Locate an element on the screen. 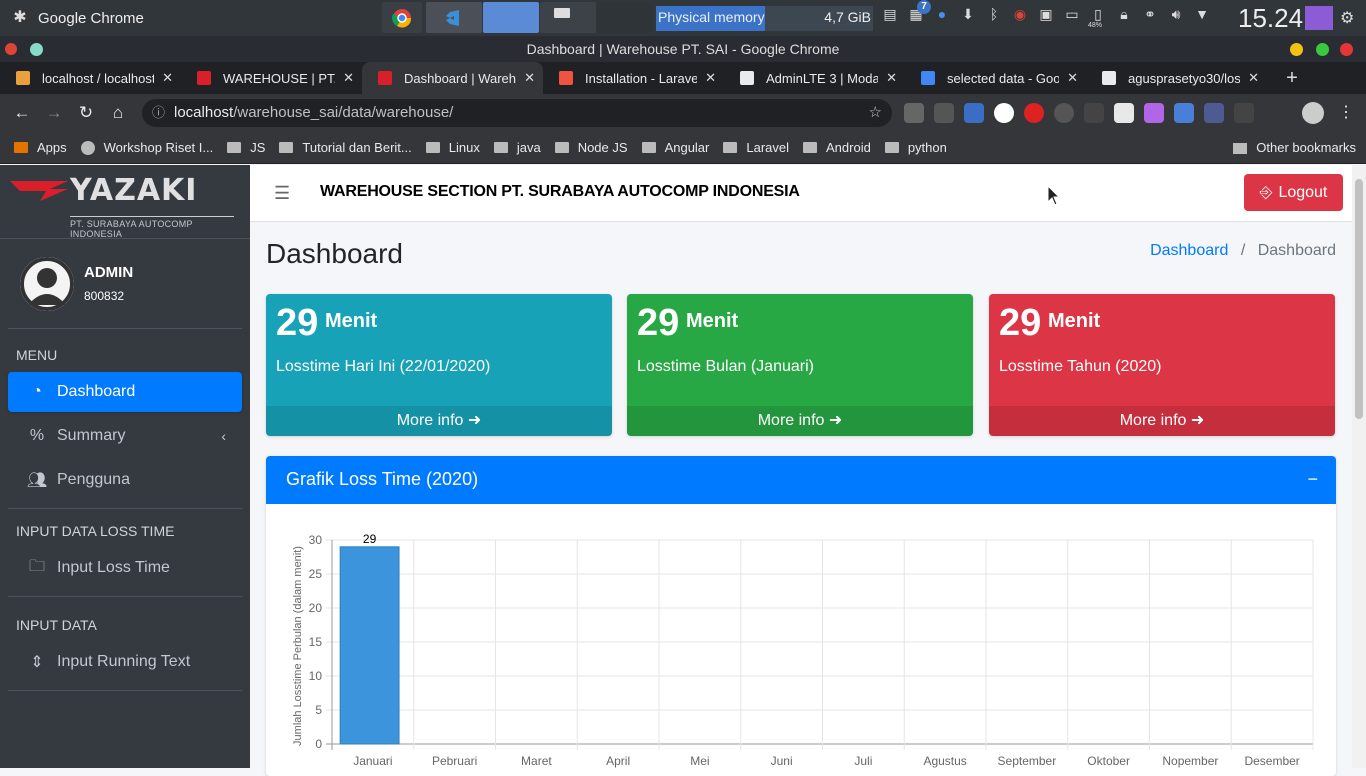 The width and height of the screenshot is (1366, 776). maximize-button is located at coordinates (1322, 49).